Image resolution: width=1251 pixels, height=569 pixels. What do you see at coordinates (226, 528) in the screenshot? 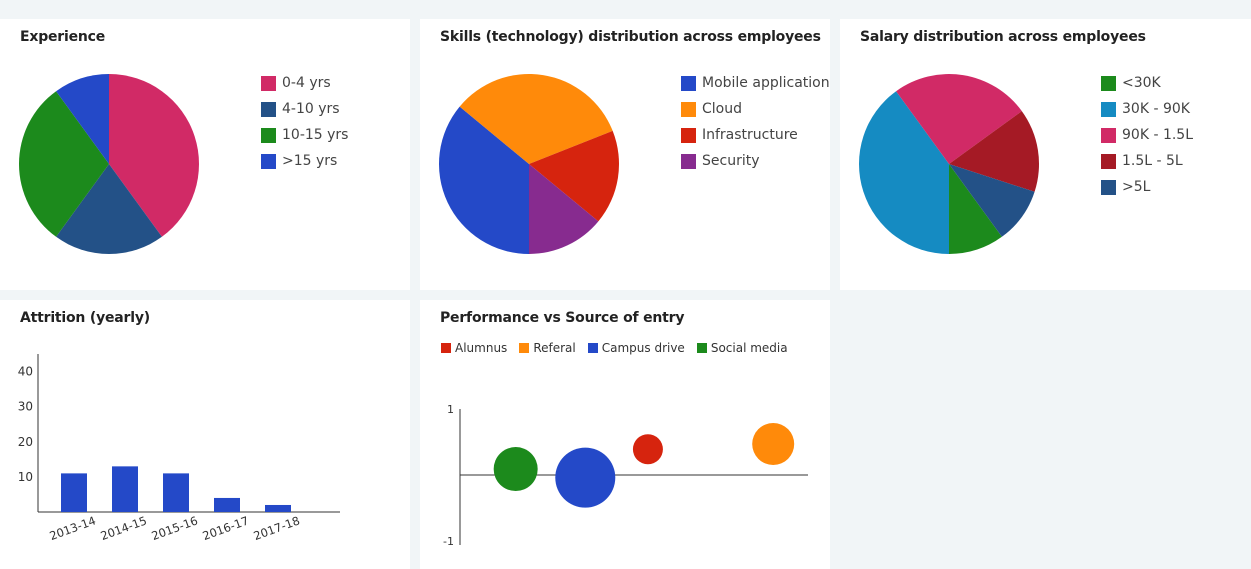
I see `x-tick-label: 2016-17` at bounding box center [226, 528].